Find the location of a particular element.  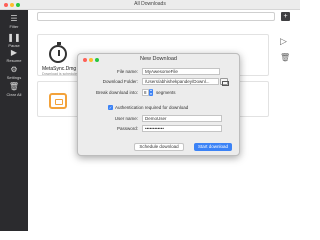

sidebar-item-label: Filter is located at coordinates (14, 26).